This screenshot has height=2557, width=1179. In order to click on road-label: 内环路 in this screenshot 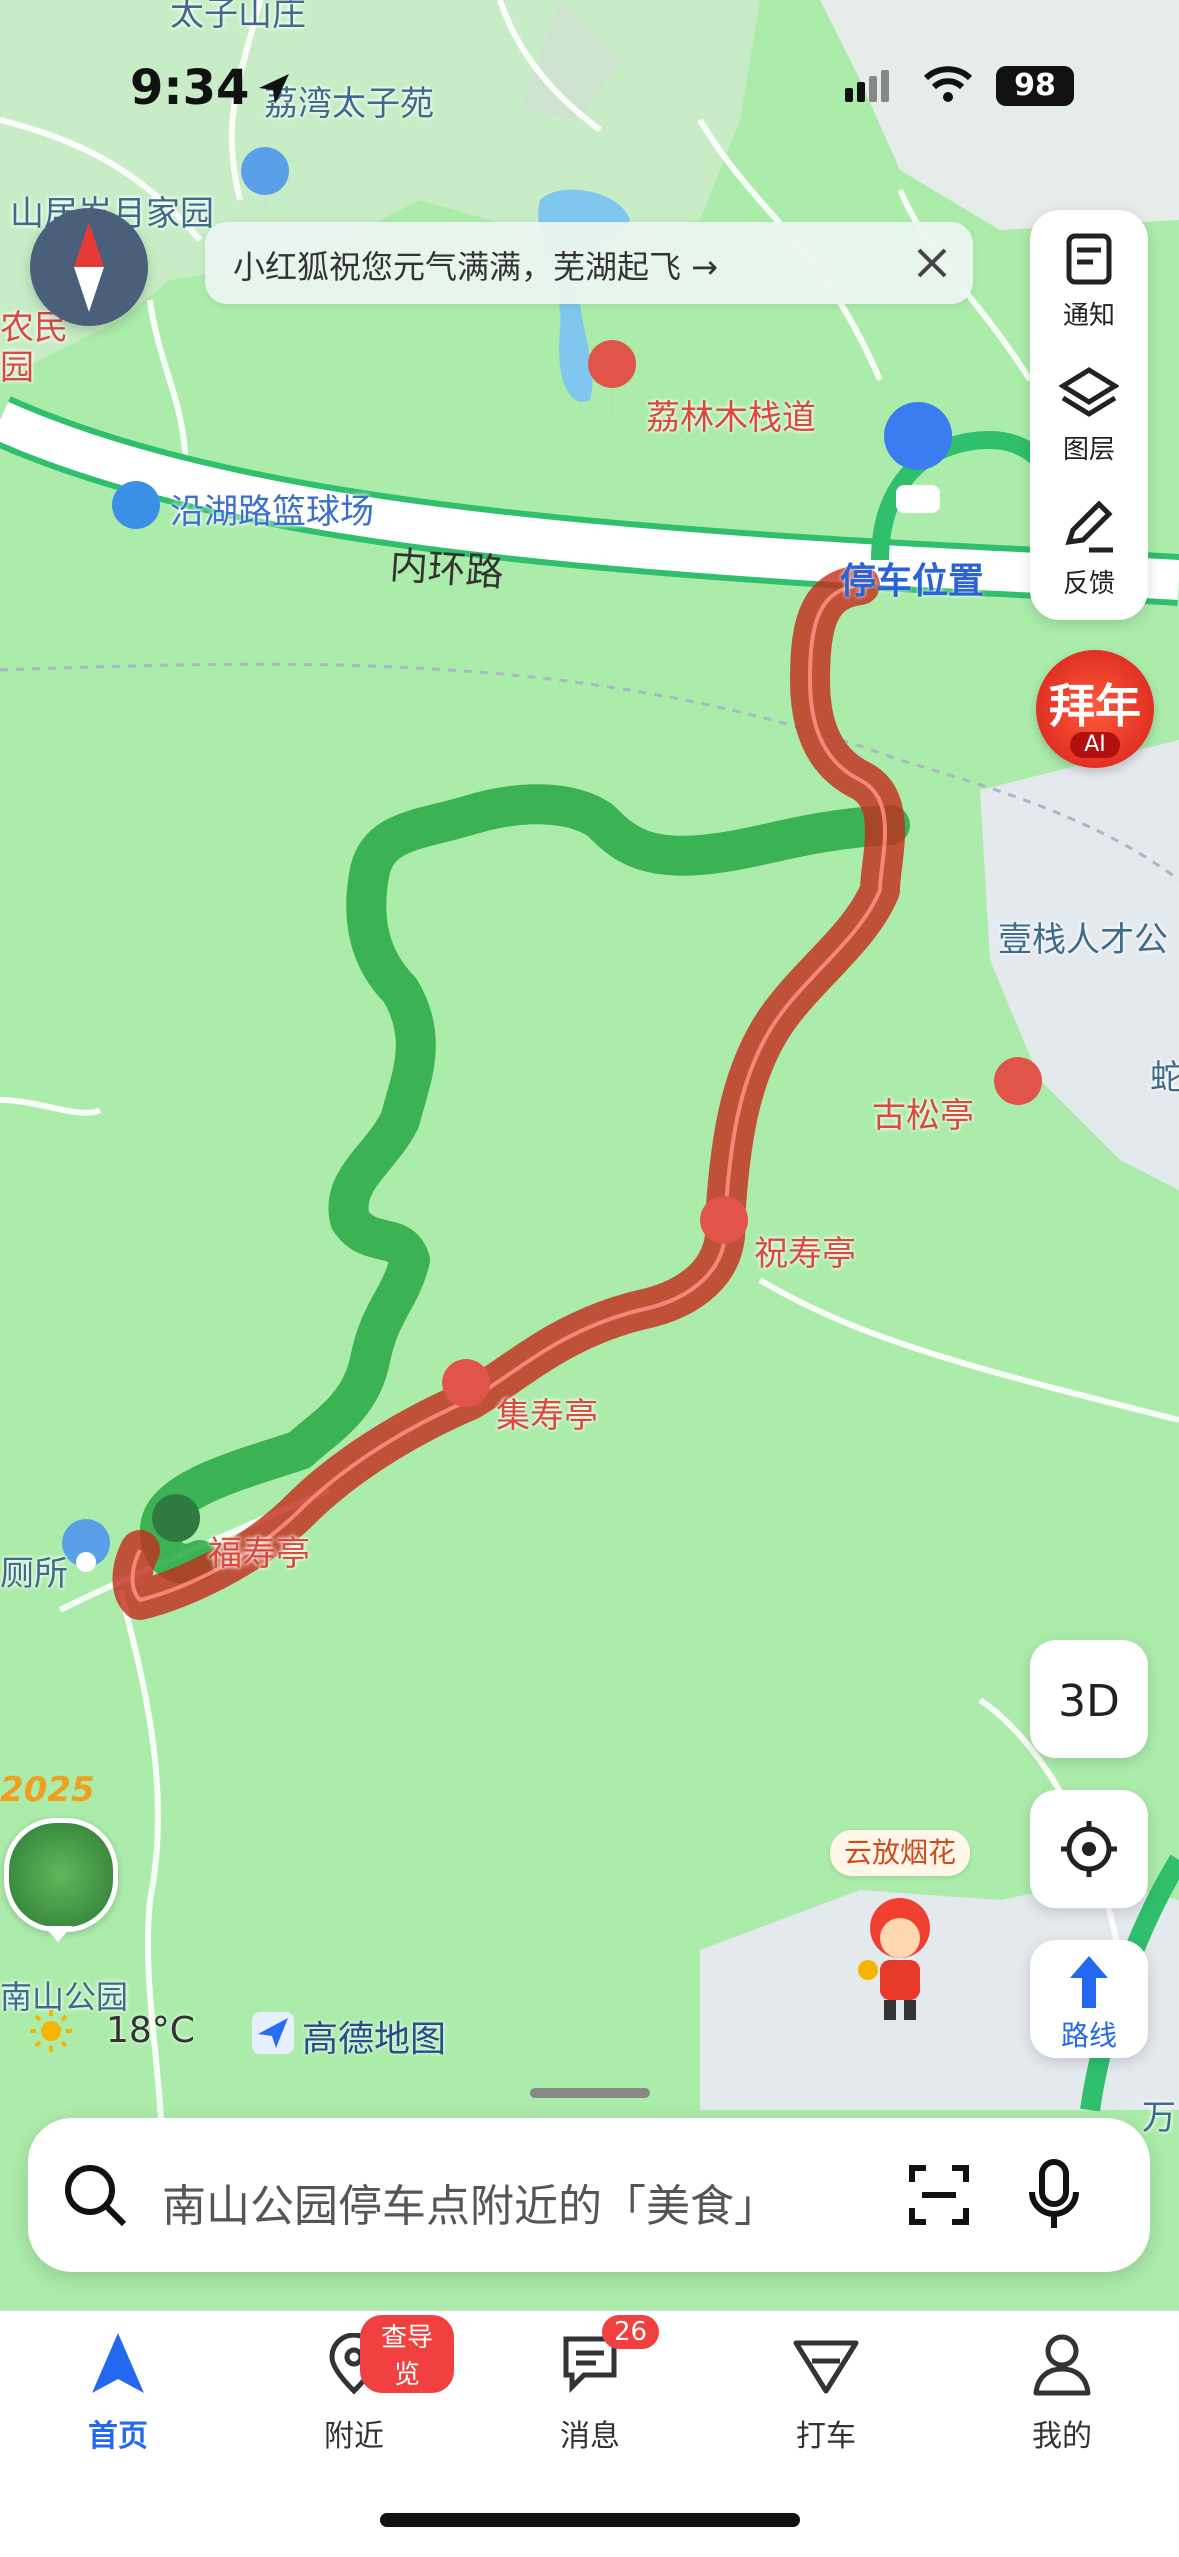, I will do `click(447, 569)`.